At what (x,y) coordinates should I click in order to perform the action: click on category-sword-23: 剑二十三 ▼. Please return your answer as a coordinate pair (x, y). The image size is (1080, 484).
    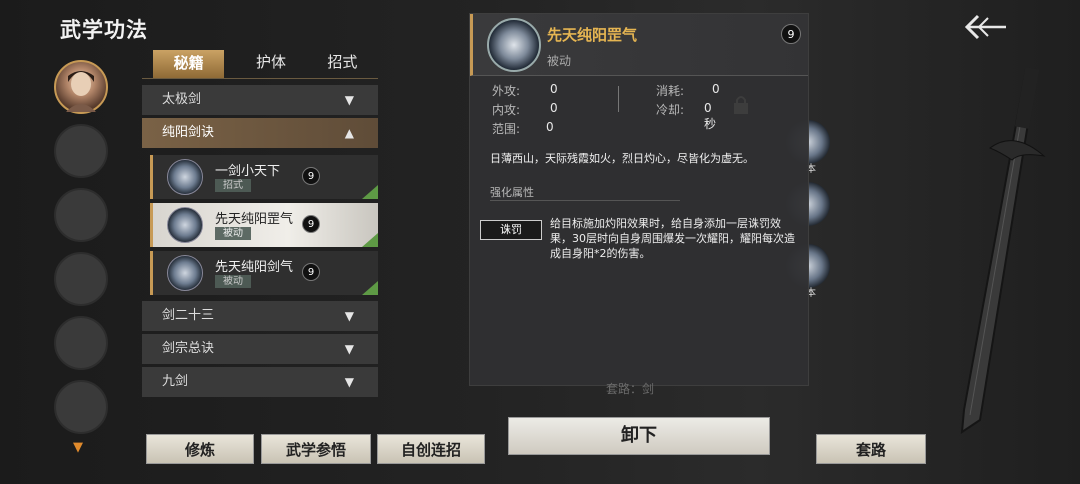
    Looking at the image, I should click on (260, 316).